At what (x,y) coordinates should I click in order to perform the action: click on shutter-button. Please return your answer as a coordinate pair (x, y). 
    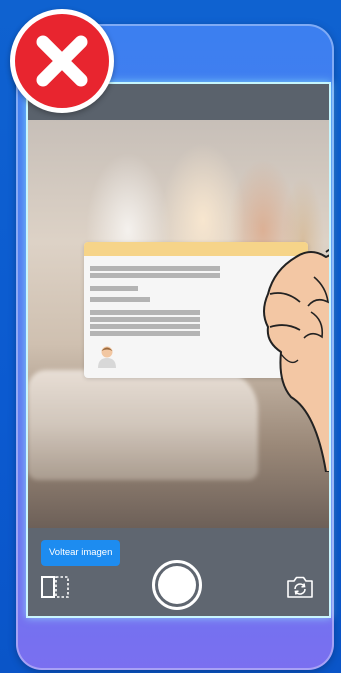
    Looking at the image, I should click on (177, 585).